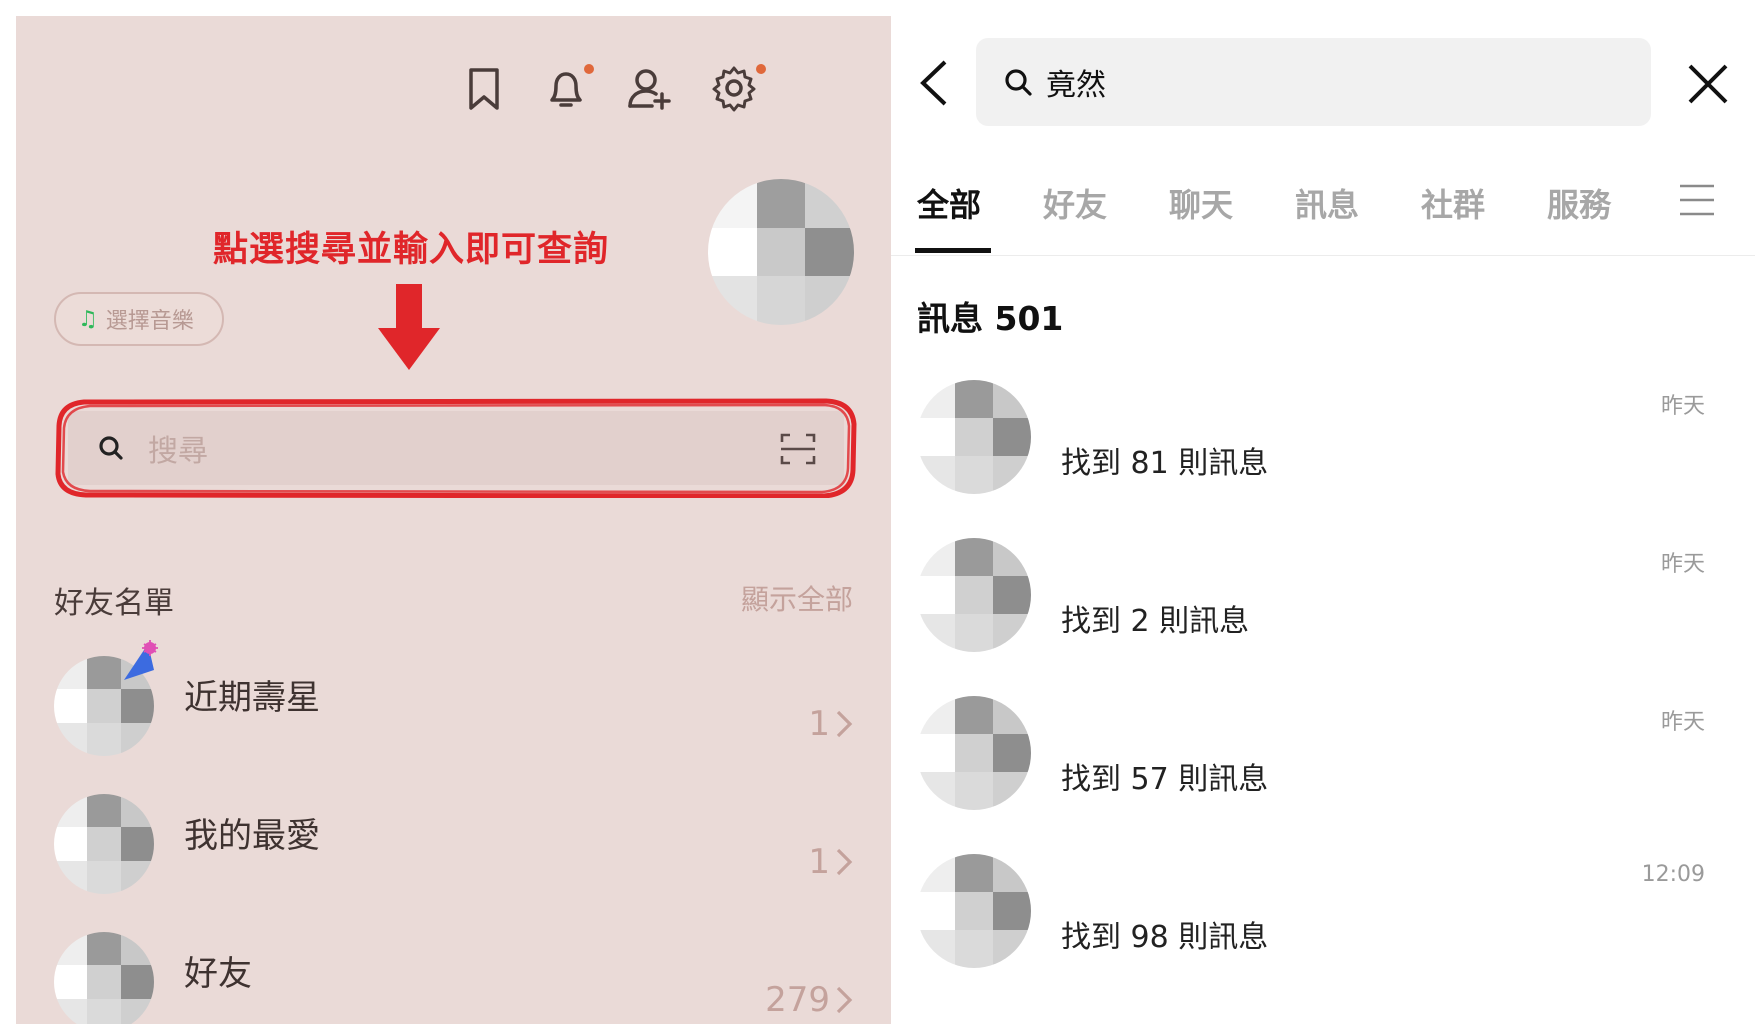 The height and width of the screenshot is (1032, 1755). What do you see at coordinates (990, 318) in the screenshot?
I see `section-title: 訊息 501` at bounding box center [990, 318].